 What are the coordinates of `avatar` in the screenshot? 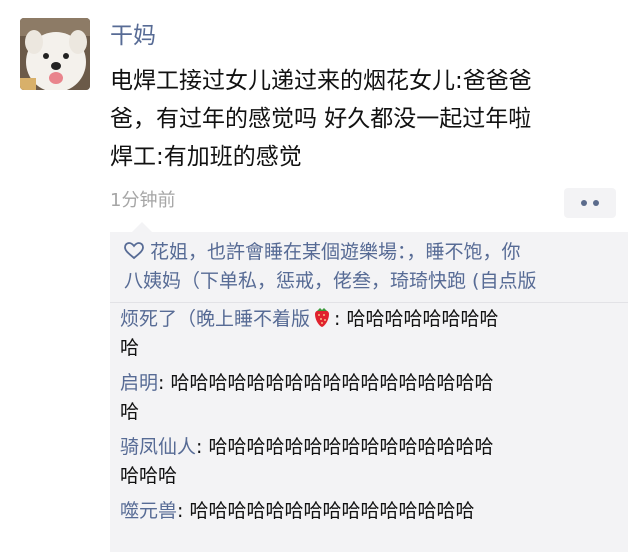 It's located at (55, 54).